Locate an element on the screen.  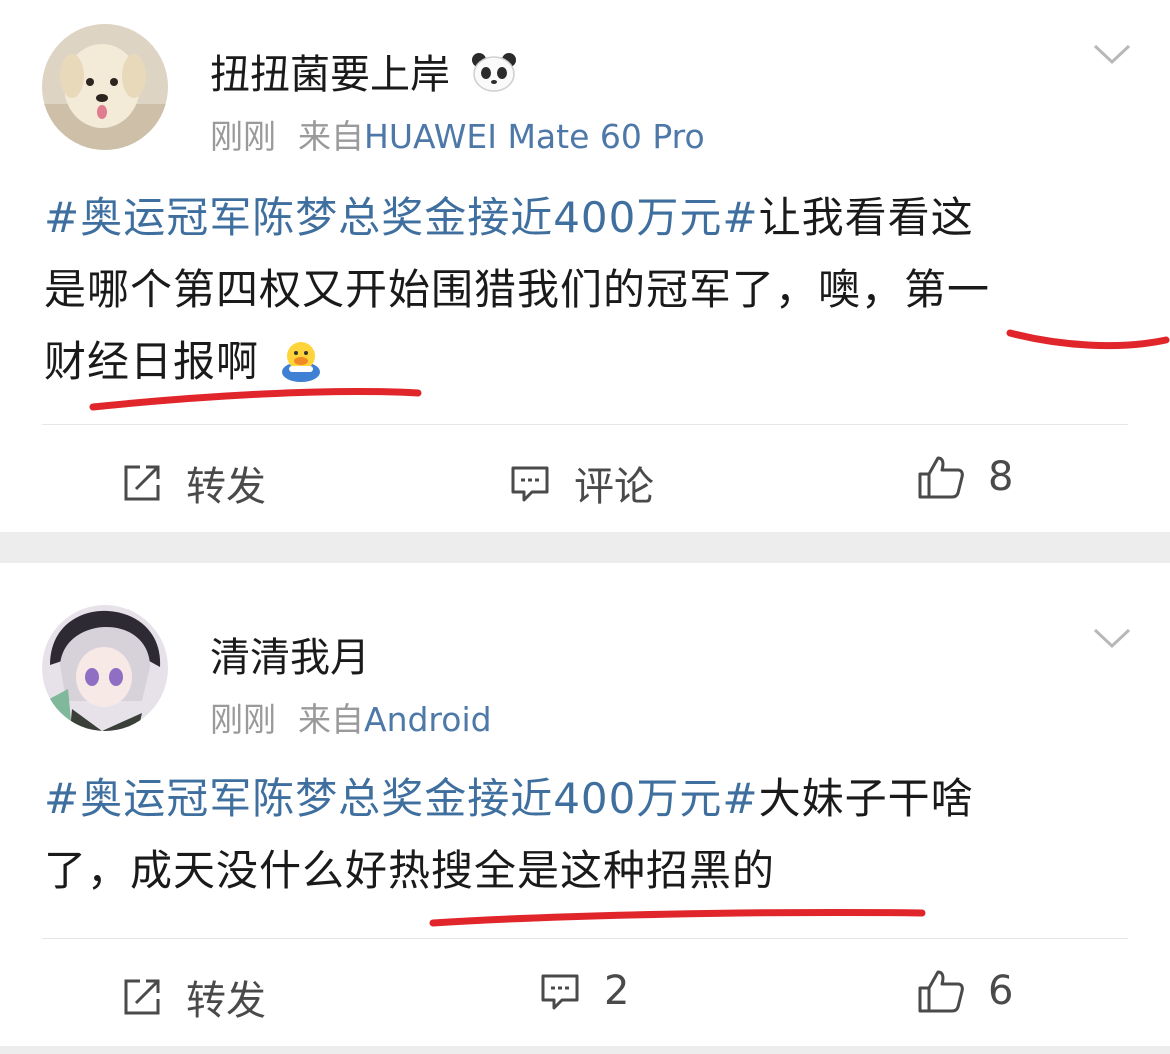
like-button: 6 is located at coordinates (964, 991).